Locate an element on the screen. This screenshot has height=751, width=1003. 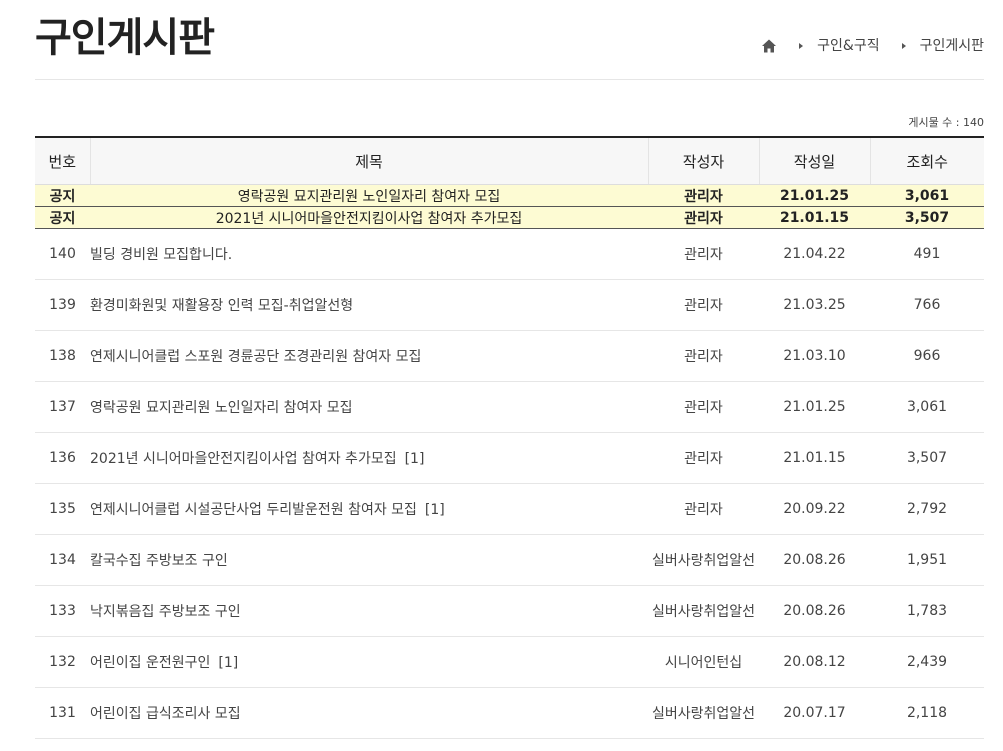
post-title-cell: 연제시니어클럽 시설공단사업 두리발운전원 참여자 모집 [1] is located at coordinates (369, 509).